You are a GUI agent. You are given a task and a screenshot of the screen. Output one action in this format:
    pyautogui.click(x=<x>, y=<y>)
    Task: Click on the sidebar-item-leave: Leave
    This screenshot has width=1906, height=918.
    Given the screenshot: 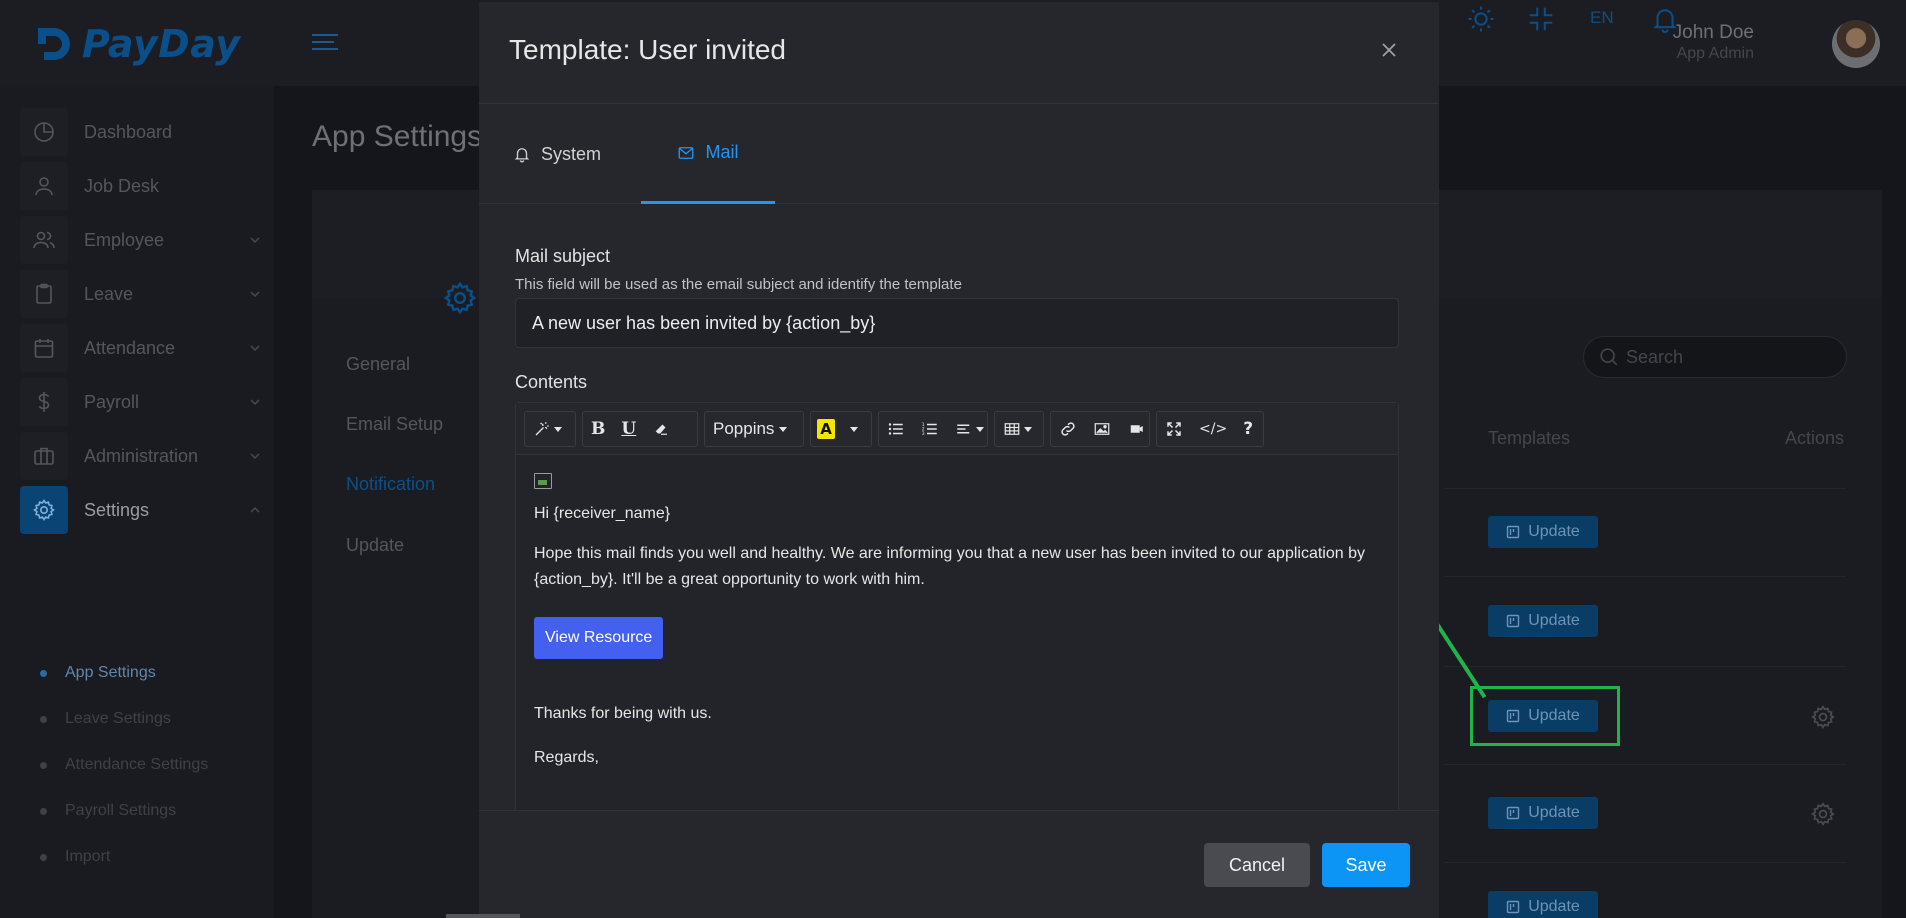 What is the action you would take?
    pyautogui.click(x=145, y=294)
    